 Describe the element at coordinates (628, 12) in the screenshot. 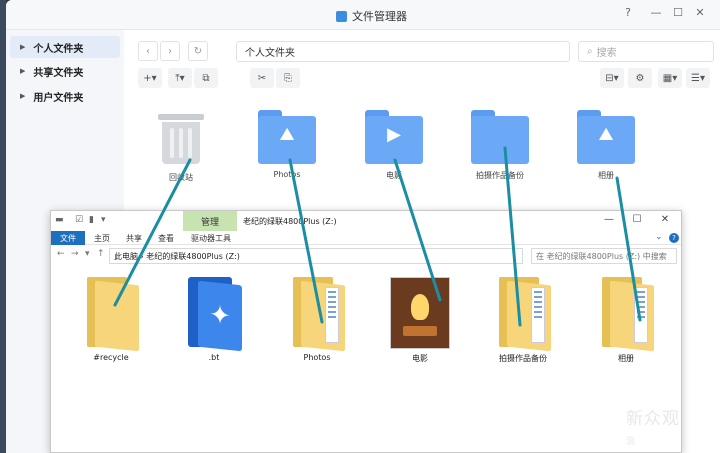

I see `help-button: ?` at that location.